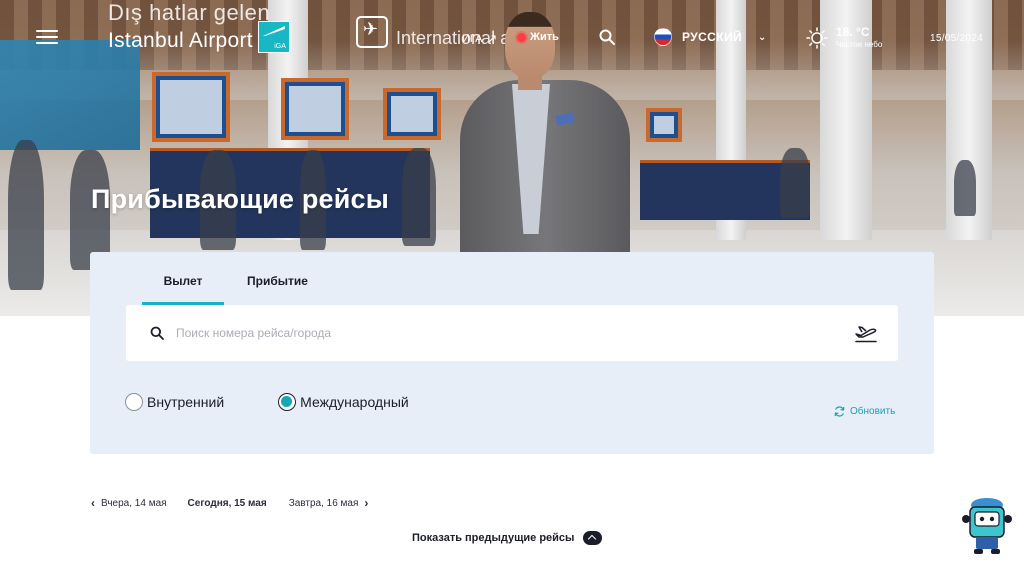 The height and width of the screenshot is (568, 1024). What do you see at coordinates (70, 95) in the screenshot?
I see `hero-ad-wall` at bounding box center [70, 95].